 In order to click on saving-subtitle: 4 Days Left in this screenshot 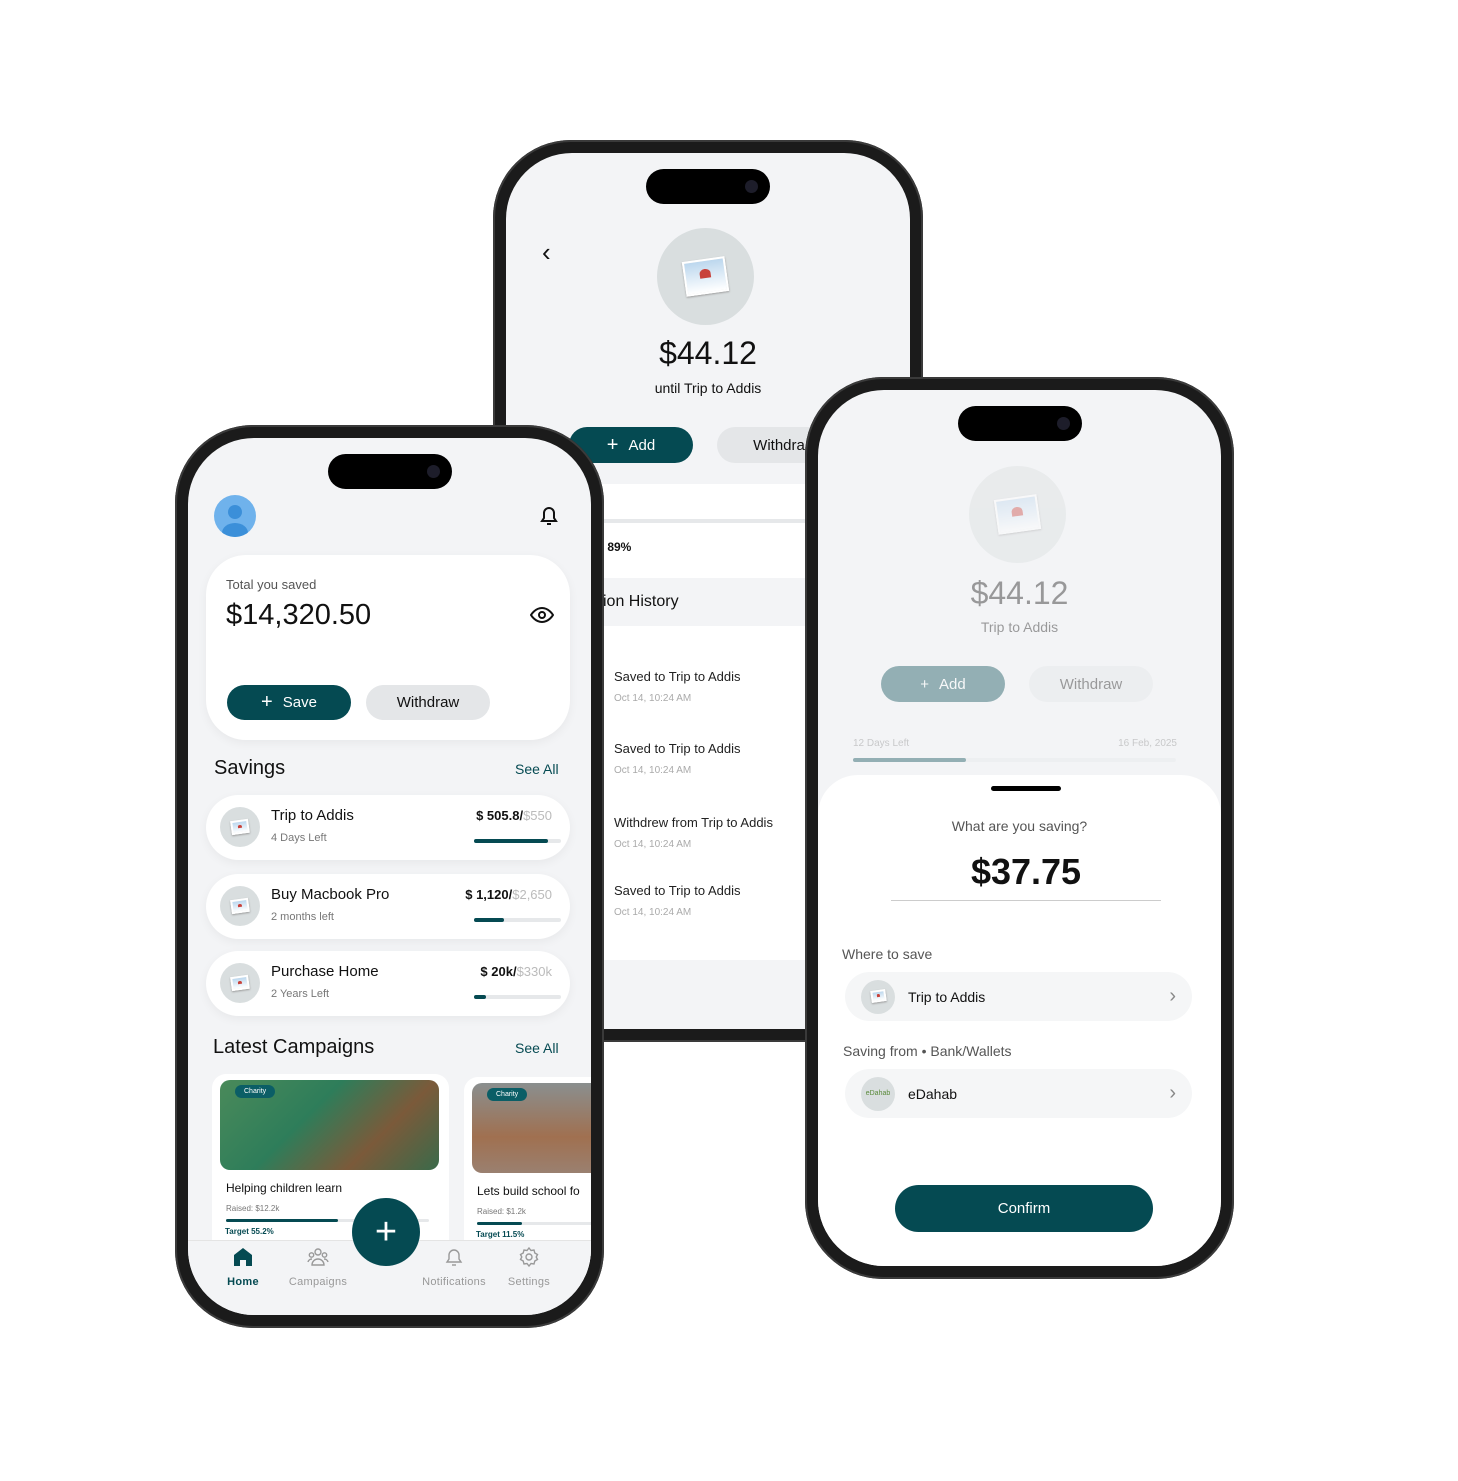, I will do `click(299, 838)`.